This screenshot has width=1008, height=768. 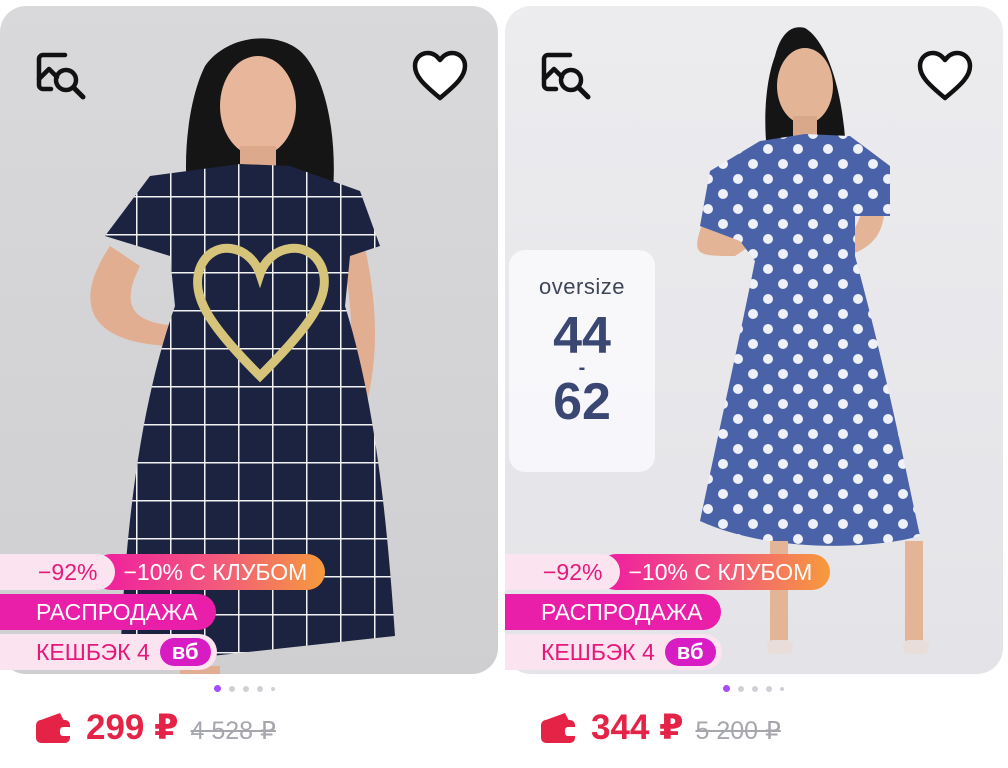 What do you see at coordinates (738, 731) in the screenshot?
I see `old-price: 5 200 ₽` at bounding box center [738, 731].